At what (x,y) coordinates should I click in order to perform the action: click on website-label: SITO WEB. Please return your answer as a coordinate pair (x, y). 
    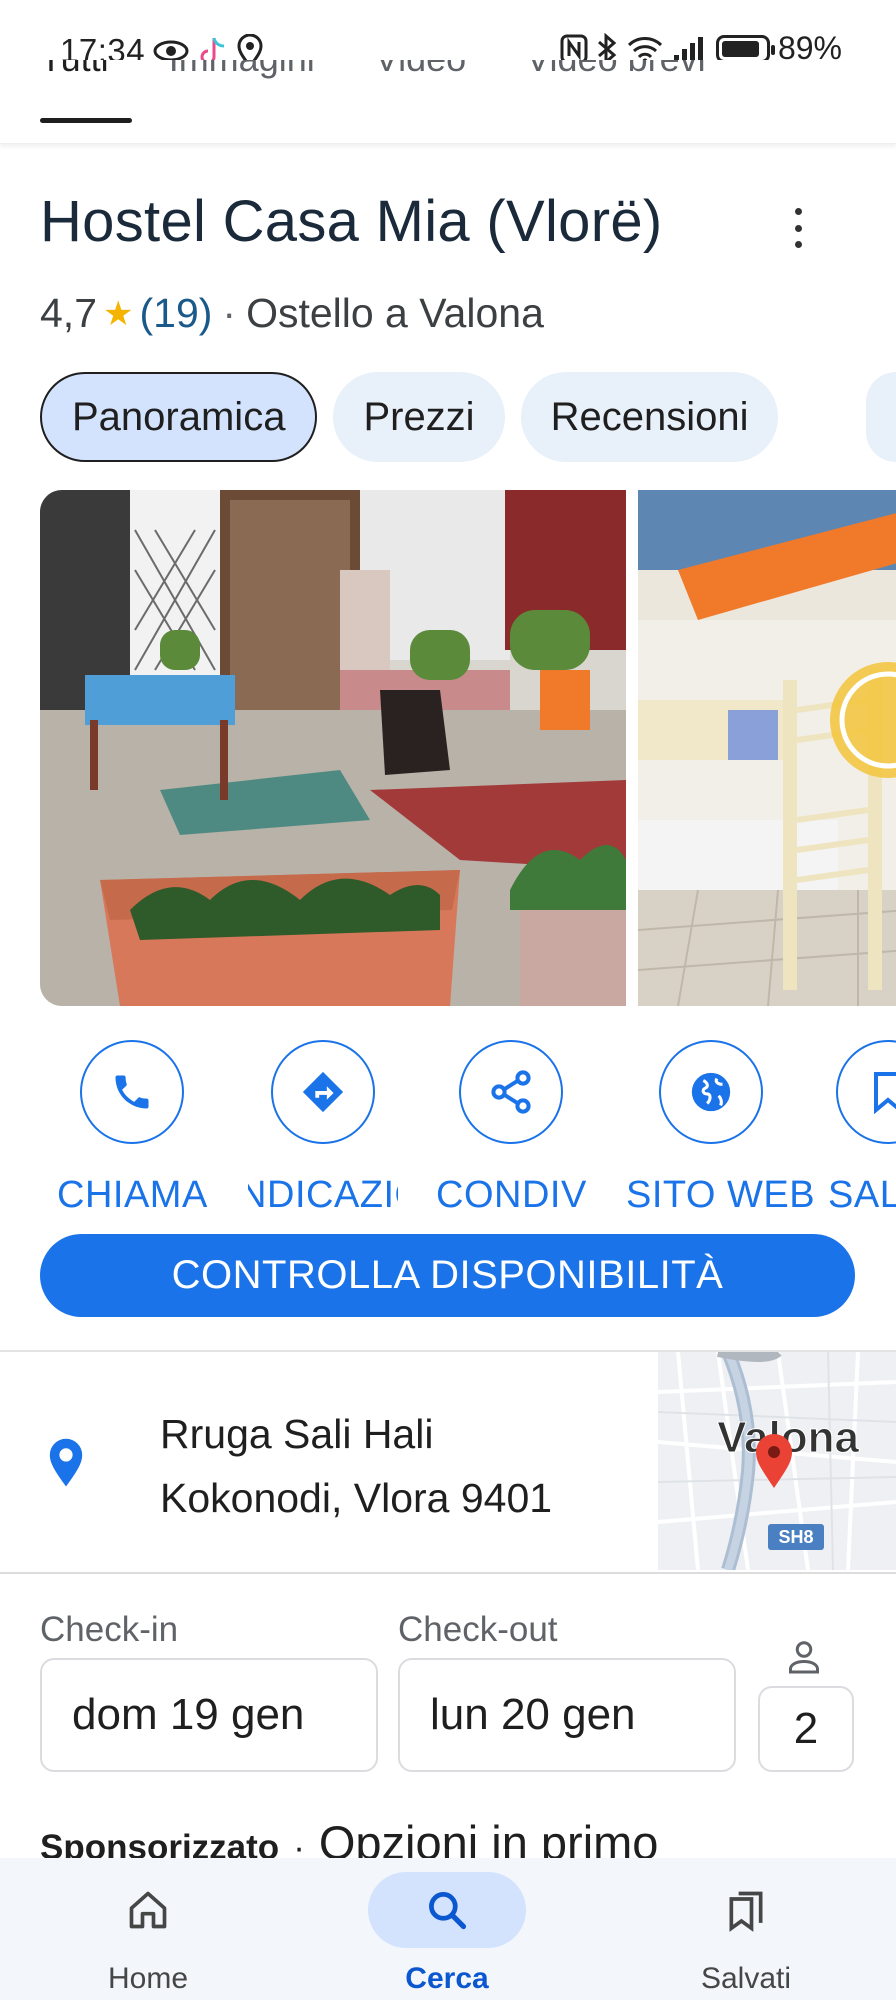
    Looking at the image, I should click on (721, 1195).